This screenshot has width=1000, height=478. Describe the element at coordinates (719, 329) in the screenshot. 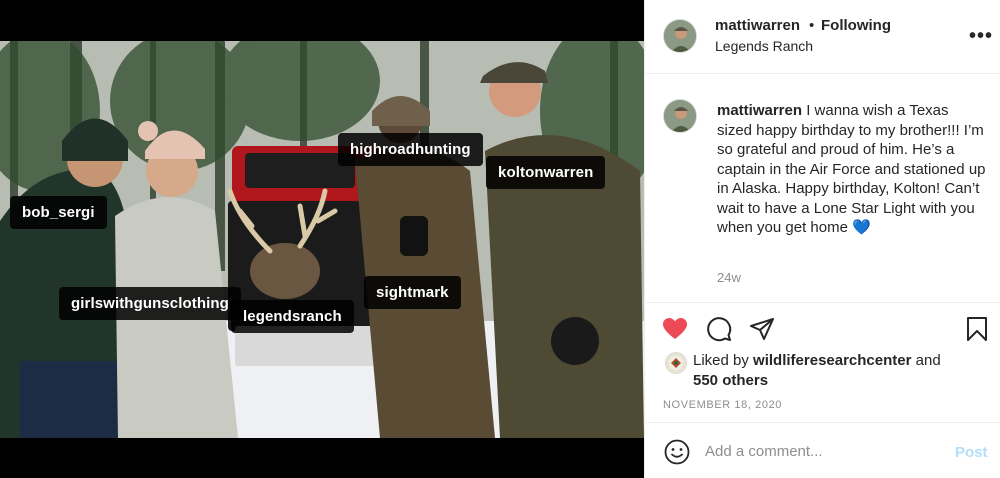

I see `comment-icon` at that location.